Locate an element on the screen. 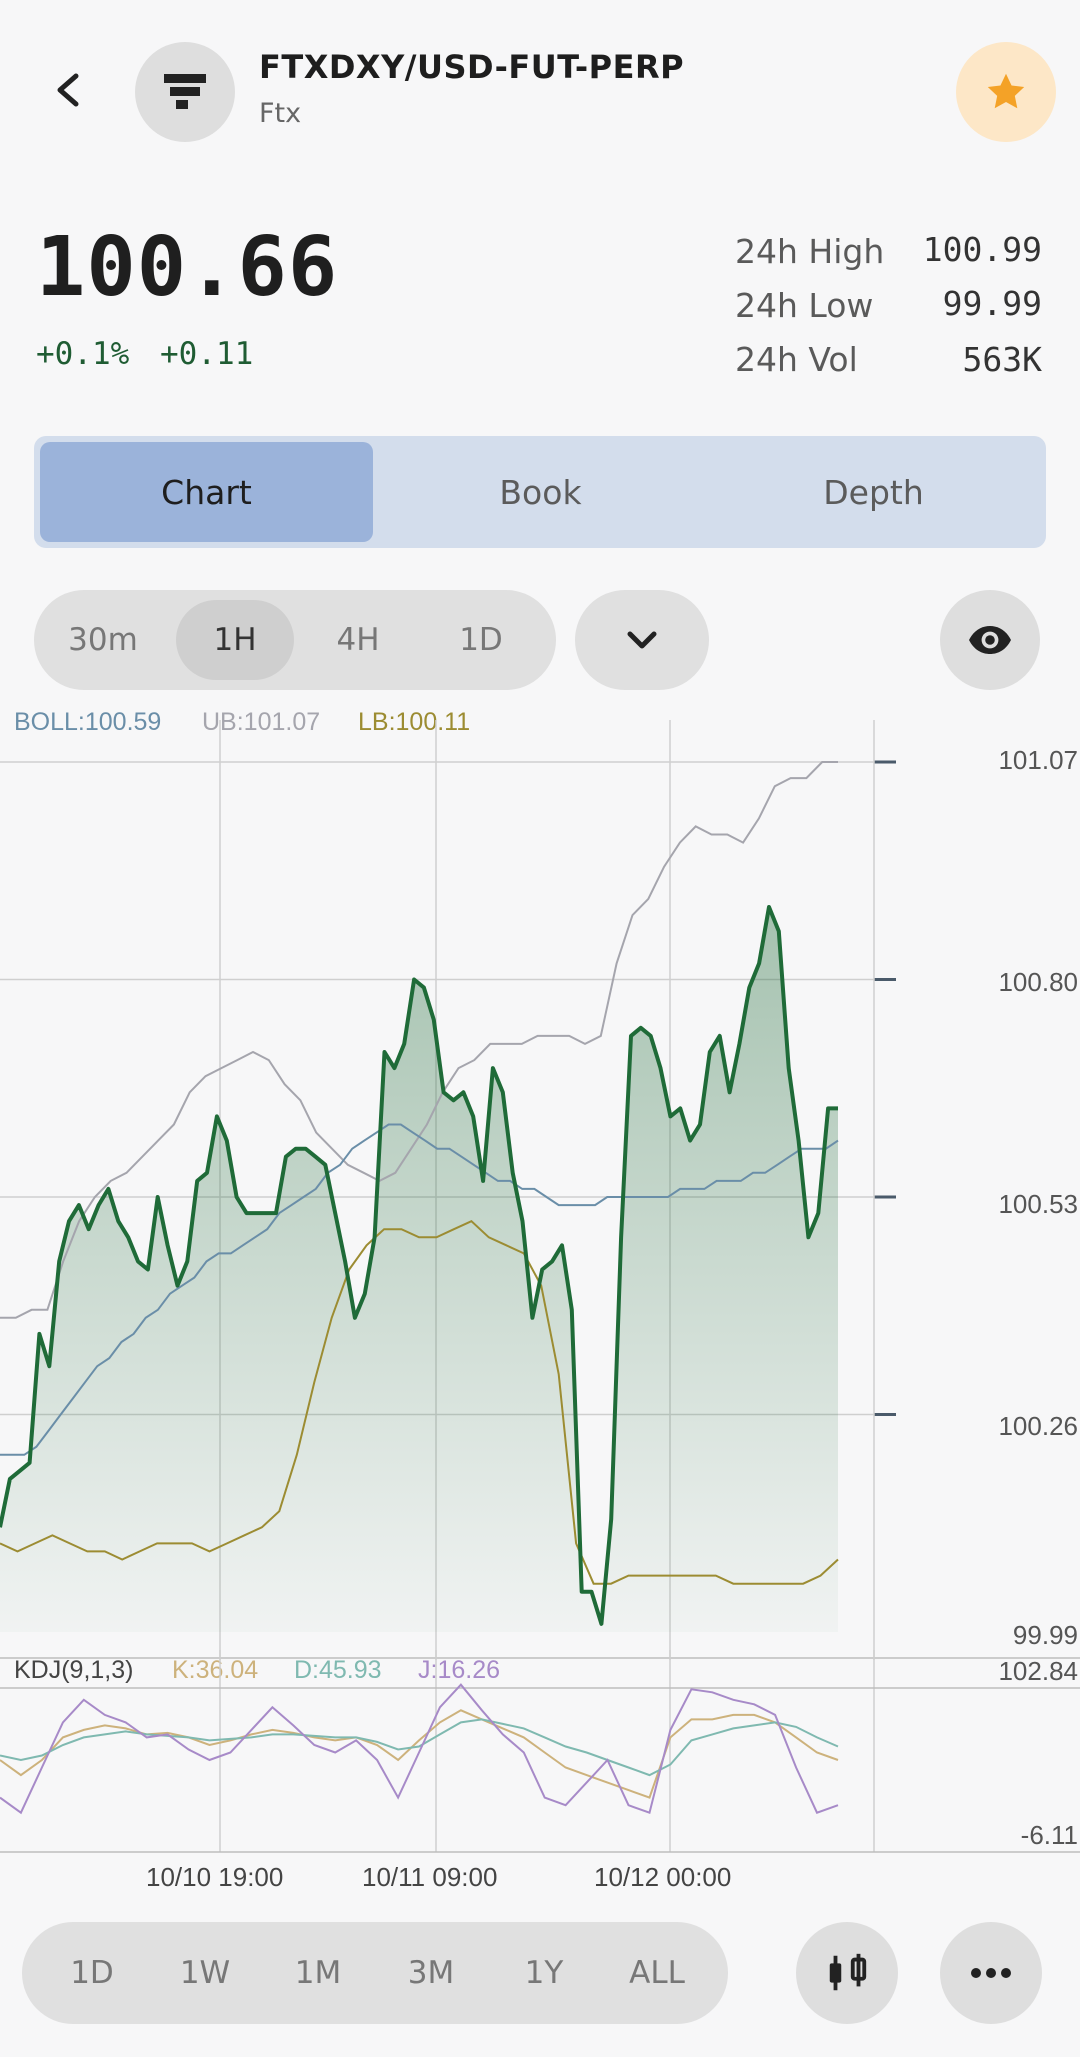 The width and height of the screenshot is (1080, 2057). tab-chart: Chart is located at coordinates (206, 492).